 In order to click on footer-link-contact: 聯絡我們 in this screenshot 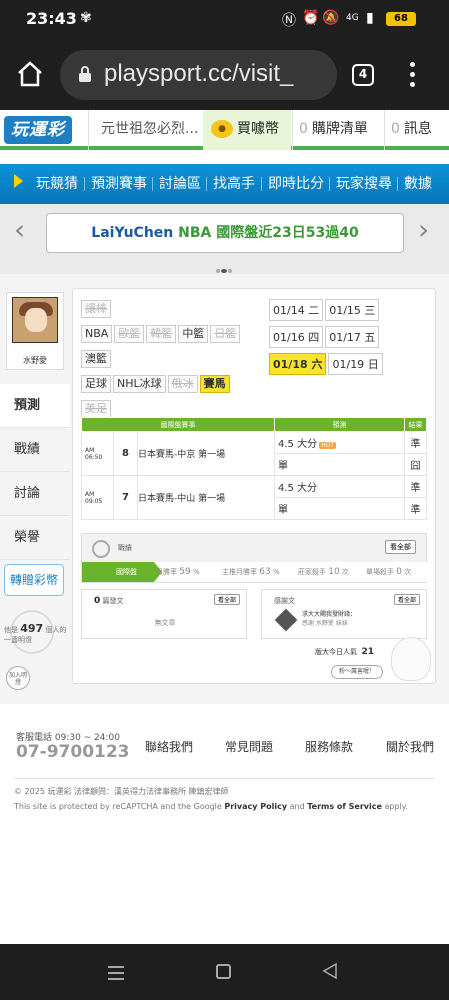, I will do `click(169, 746)`.